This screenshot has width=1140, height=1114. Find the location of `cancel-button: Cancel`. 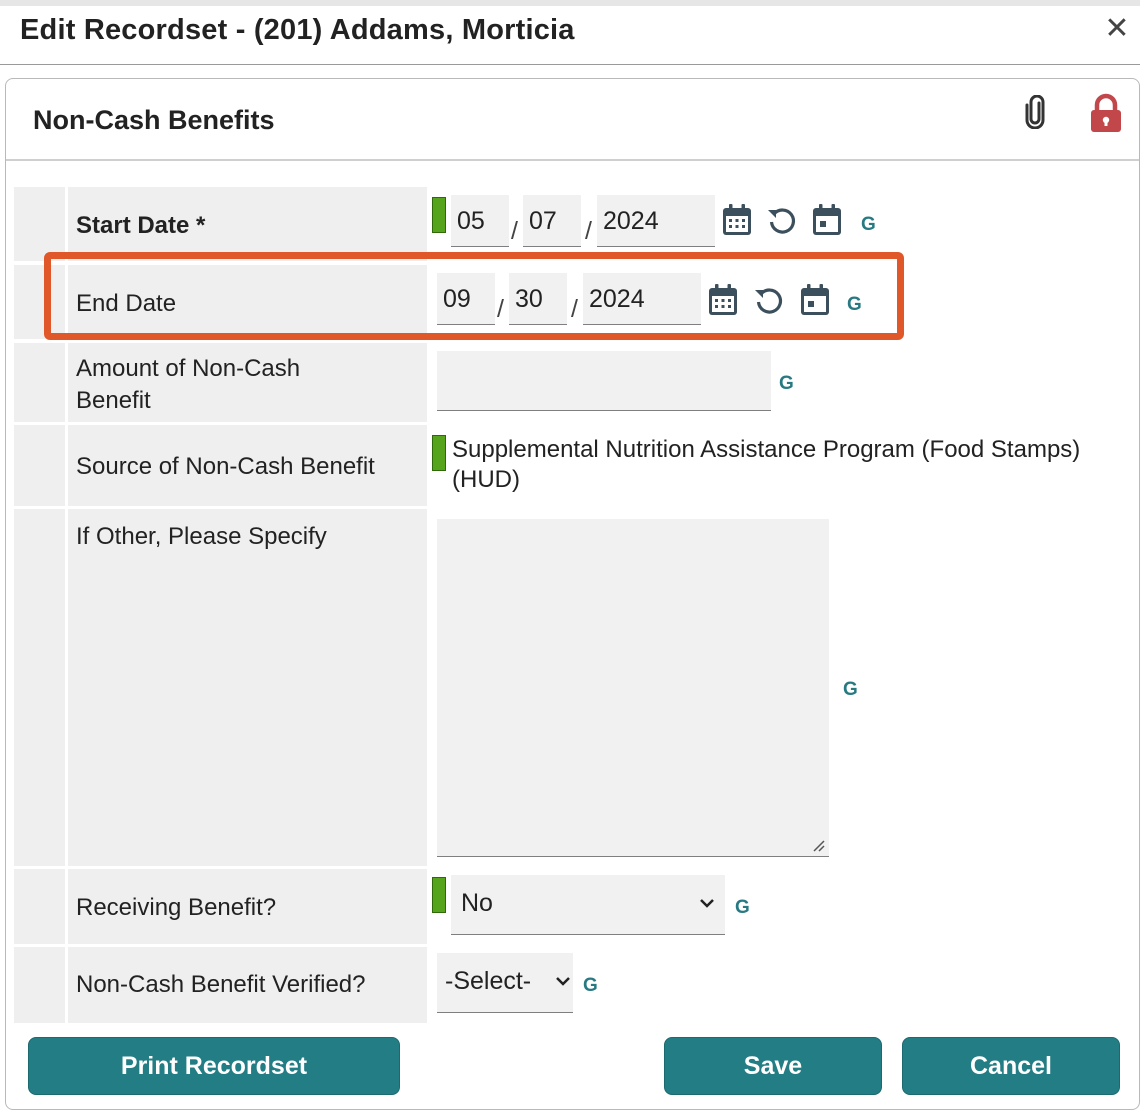

cancel-button: Cancel is located at coordinates (1011, 1066).